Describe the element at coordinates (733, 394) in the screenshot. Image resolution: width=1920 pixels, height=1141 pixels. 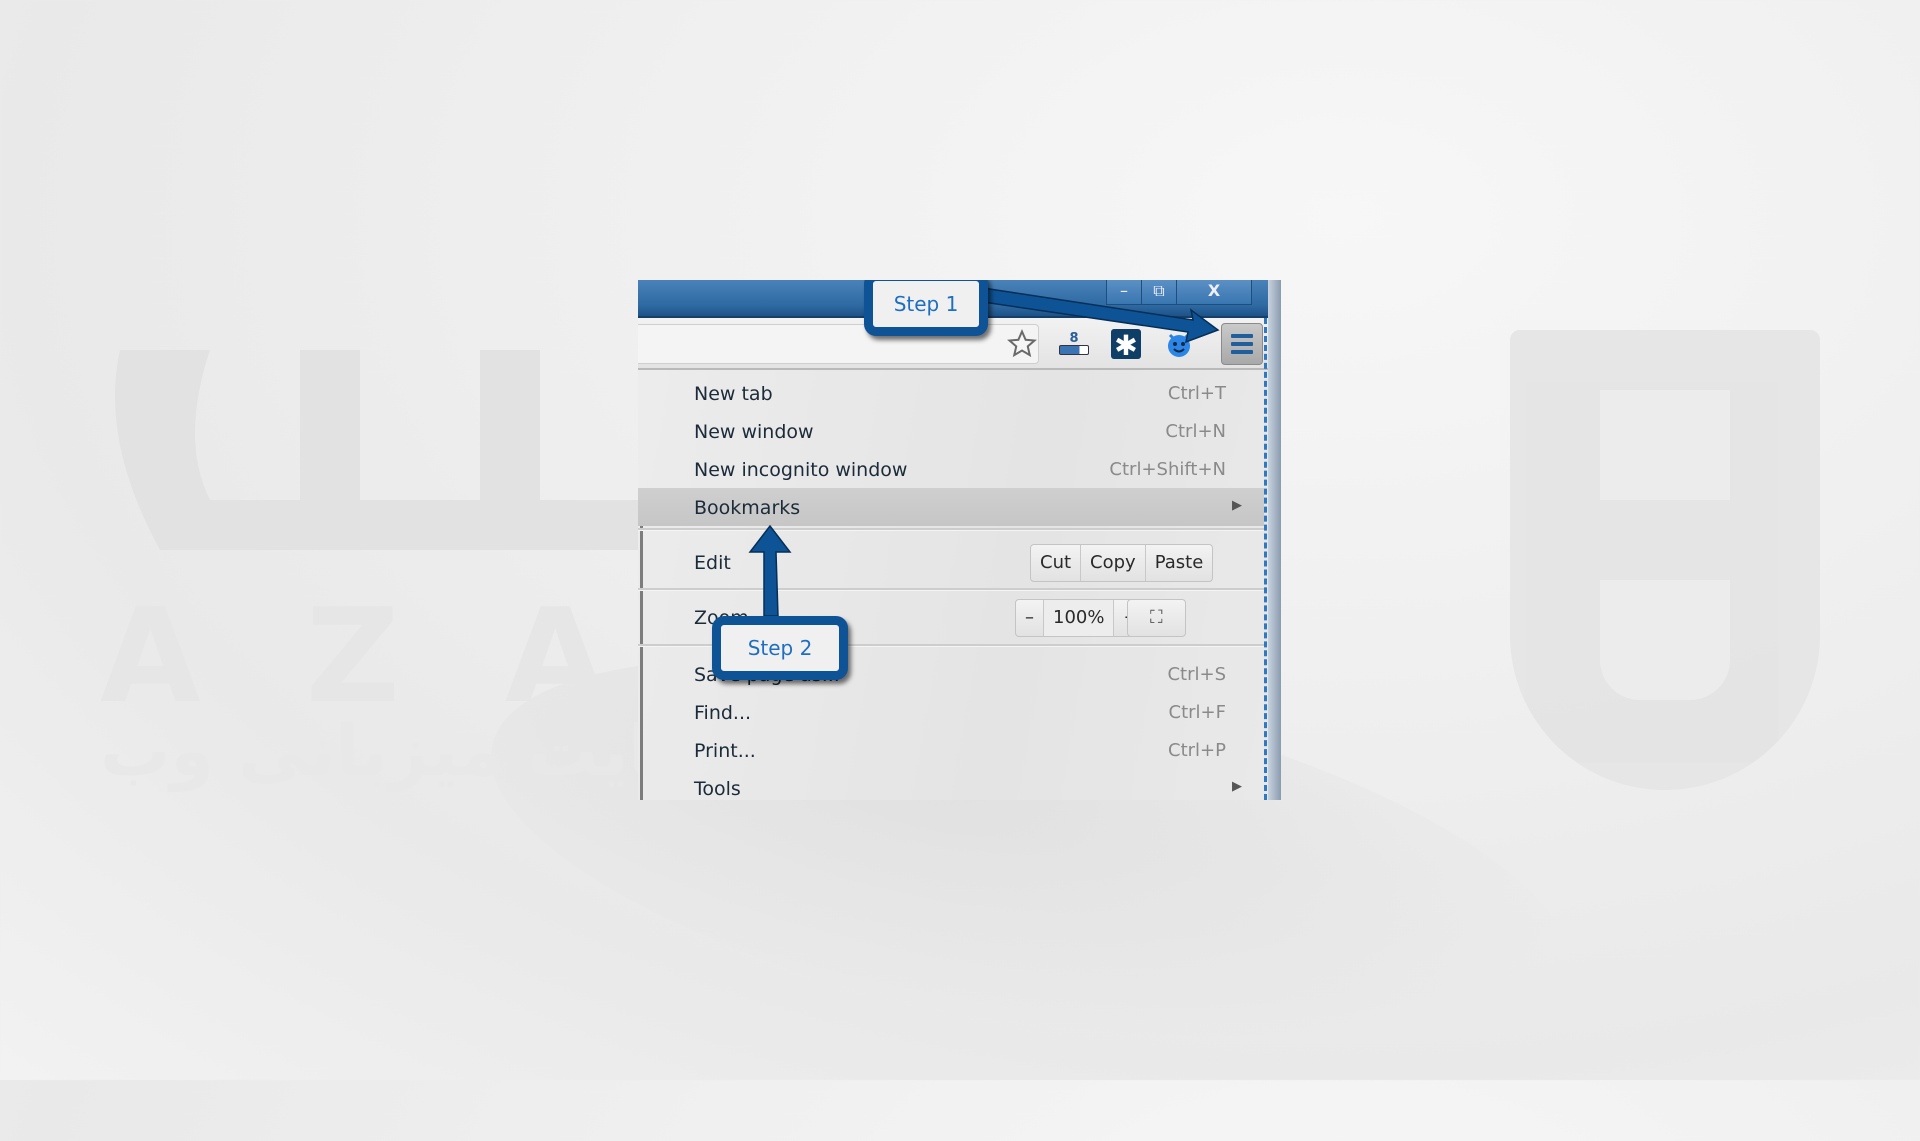
I see `menu-item-label: New tab` at that location.